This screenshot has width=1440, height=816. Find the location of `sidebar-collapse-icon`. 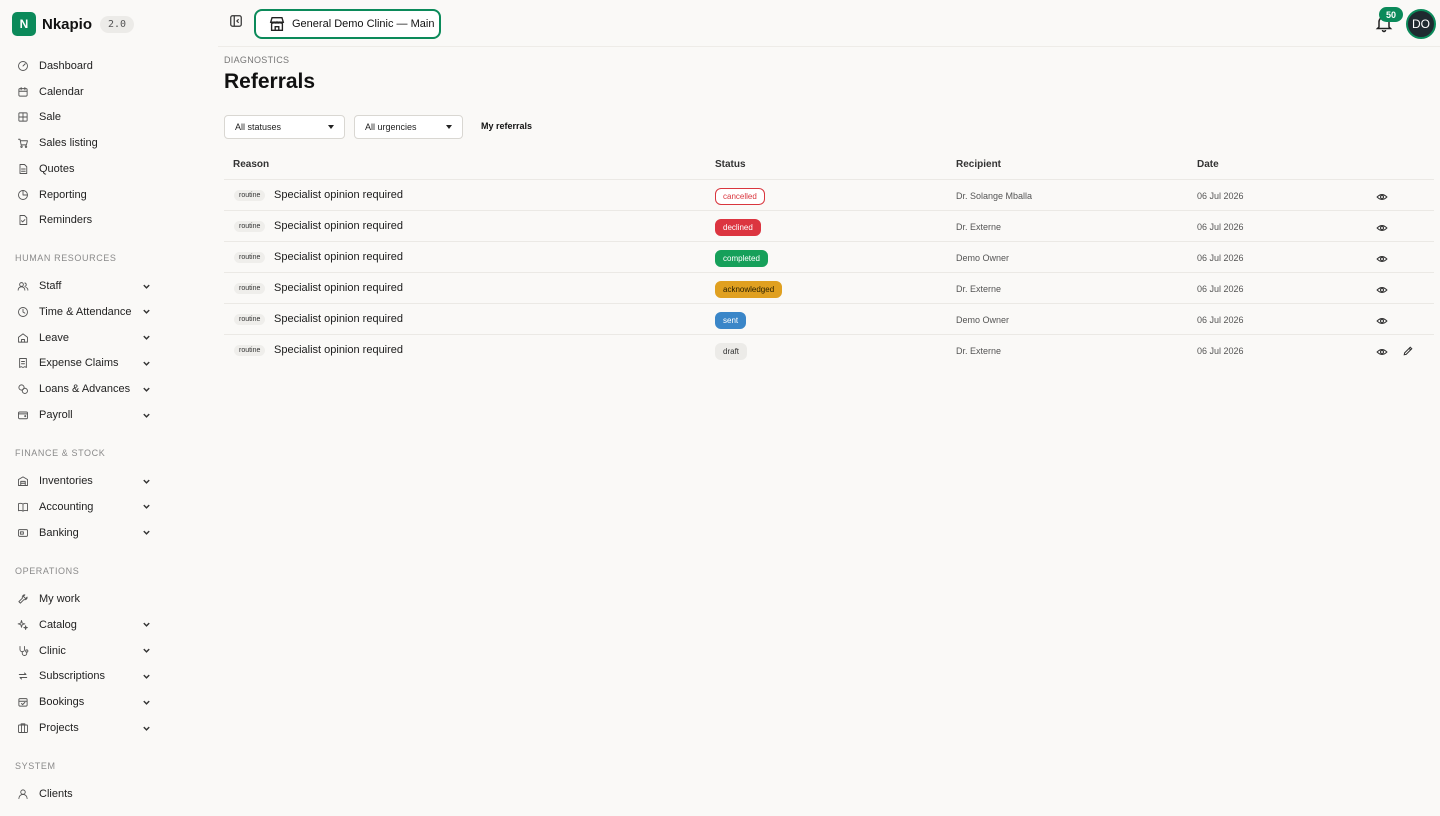

sidebar-collapse-icon is located at coordinates (236, 21).